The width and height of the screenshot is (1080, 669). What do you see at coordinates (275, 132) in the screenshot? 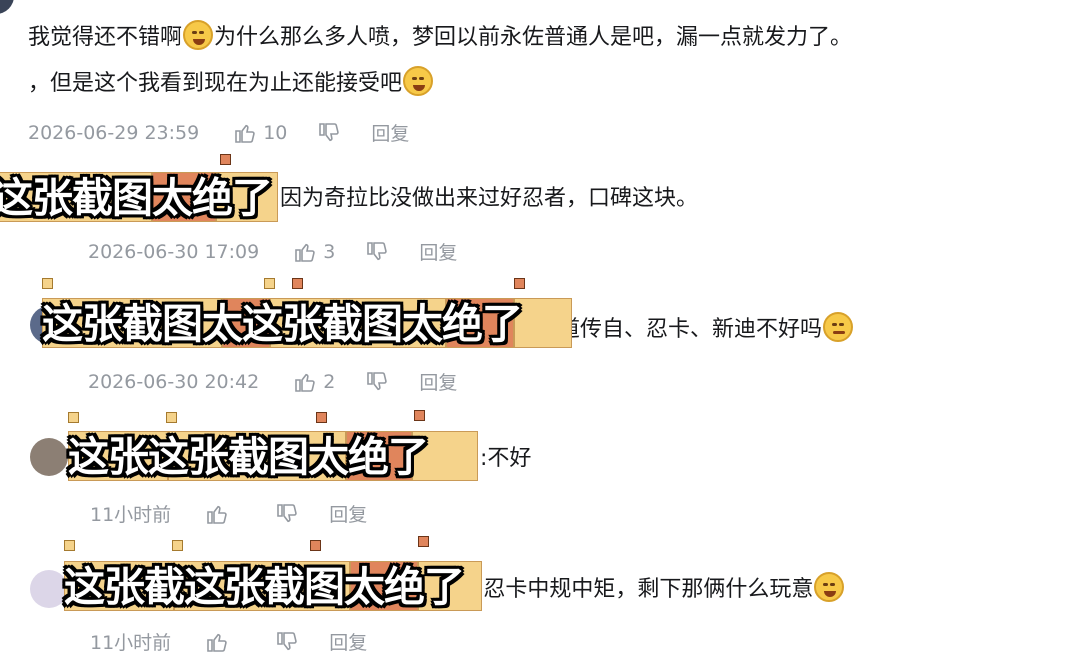
I see `like-count: 10` at bounding box center [275, 132].